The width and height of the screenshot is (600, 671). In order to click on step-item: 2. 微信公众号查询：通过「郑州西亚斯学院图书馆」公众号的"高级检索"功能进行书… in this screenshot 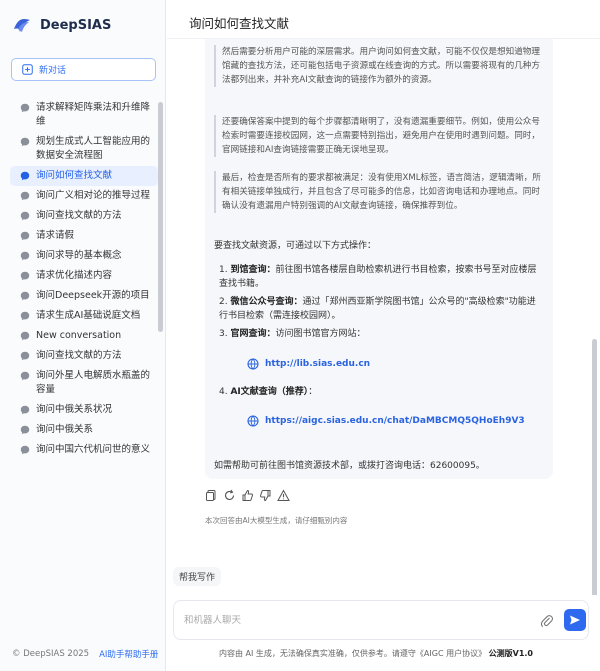, I will do `click(377, 309)`.